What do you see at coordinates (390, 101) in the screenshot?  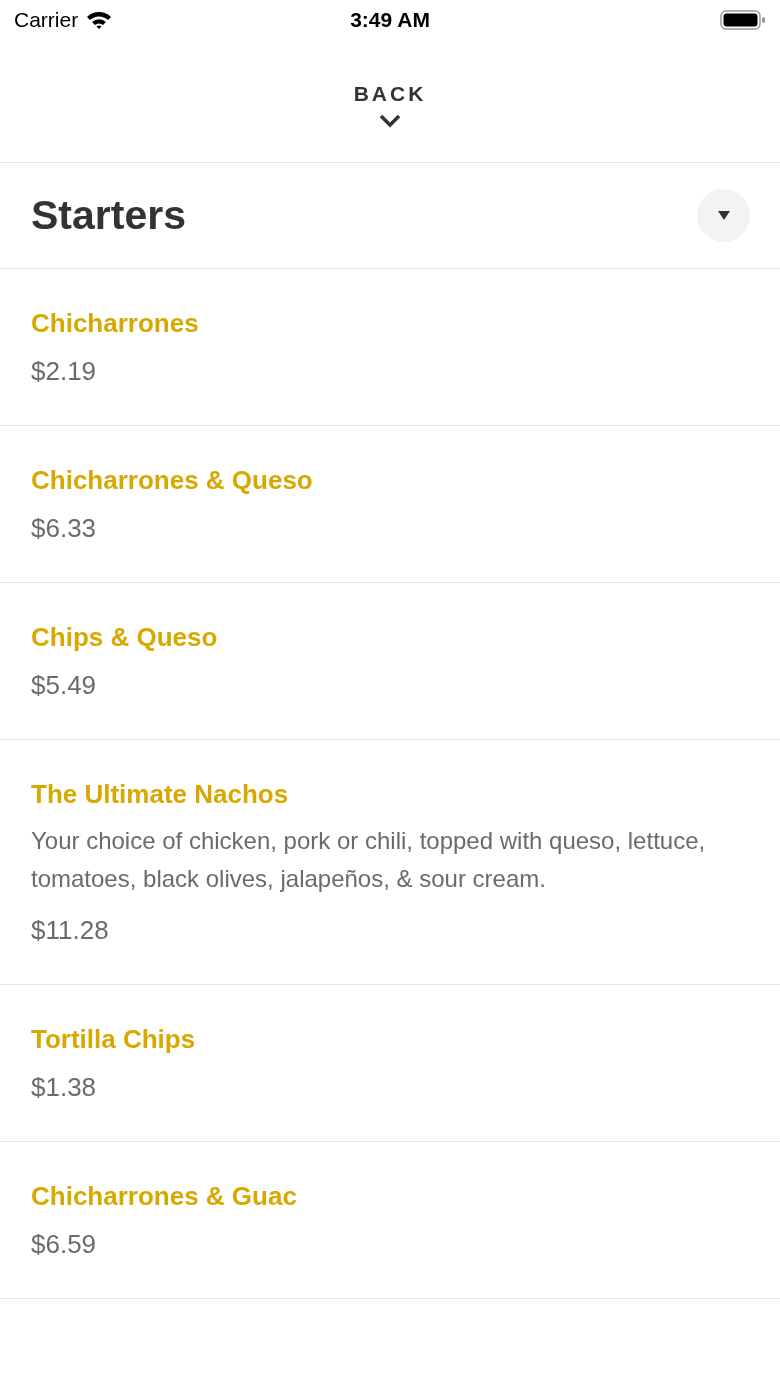 I see `back-button: BACK` at bounding box center [390, 101].